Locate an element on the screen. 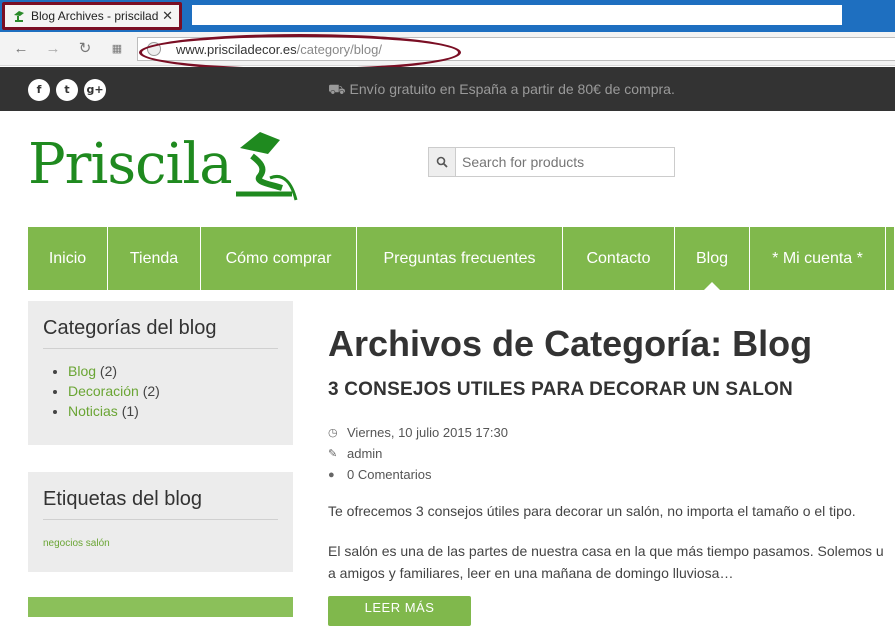 This screenshot has width=895, height=626. post-author: ✎ admin is located at coordinates (355, 453).